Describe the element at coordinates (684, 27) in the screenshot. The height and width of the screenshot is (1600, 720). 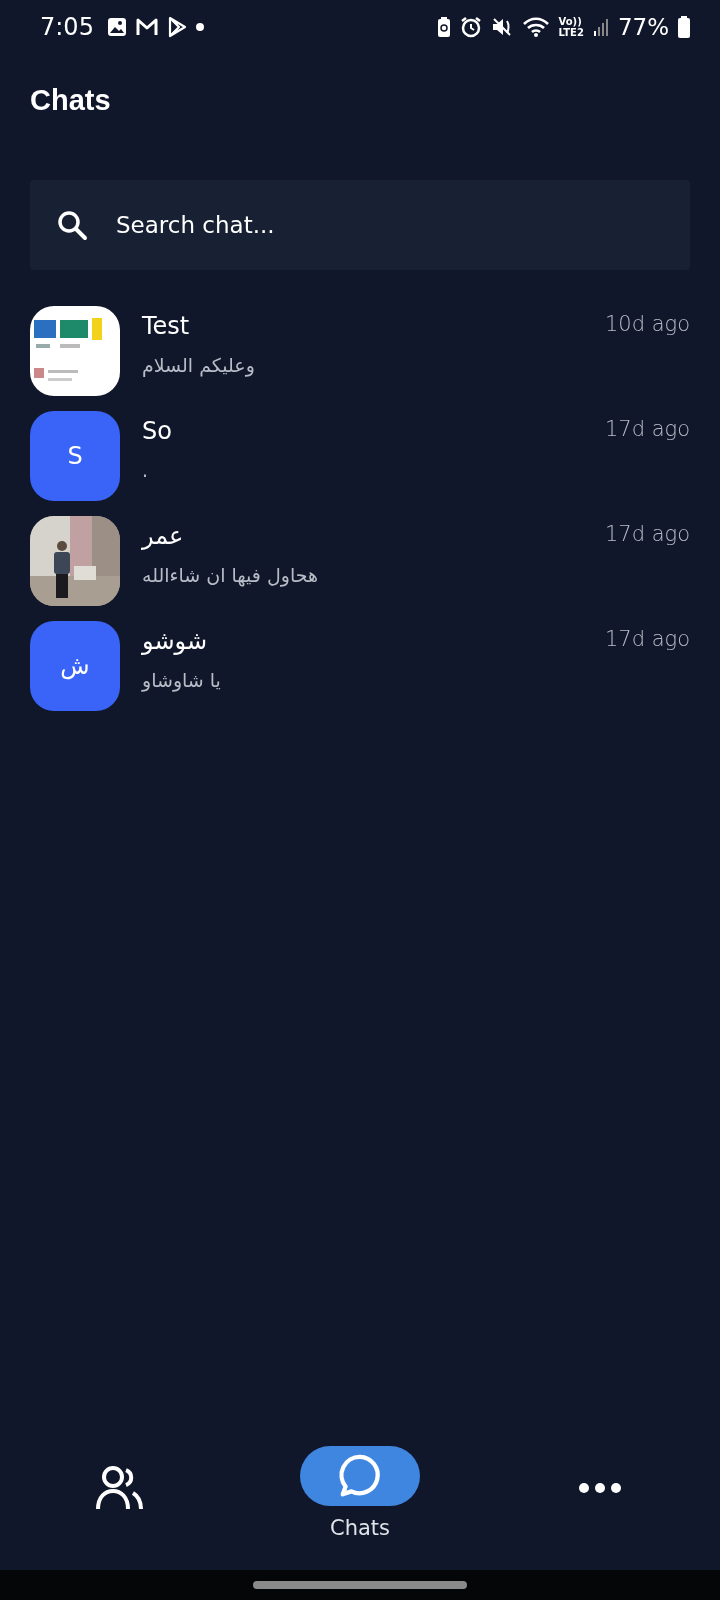
I see `battery-icon` at that location.